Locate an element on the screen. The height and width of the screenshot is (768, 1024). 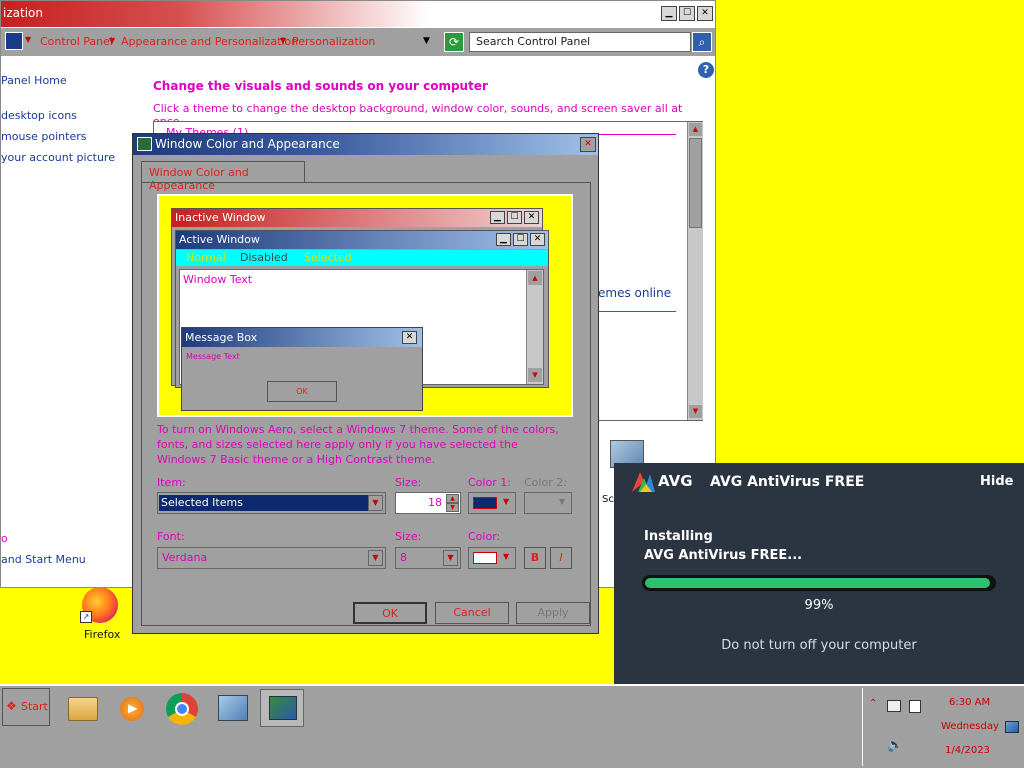
font-size-select: 8 ▼ is located at coordinates (428, 558).